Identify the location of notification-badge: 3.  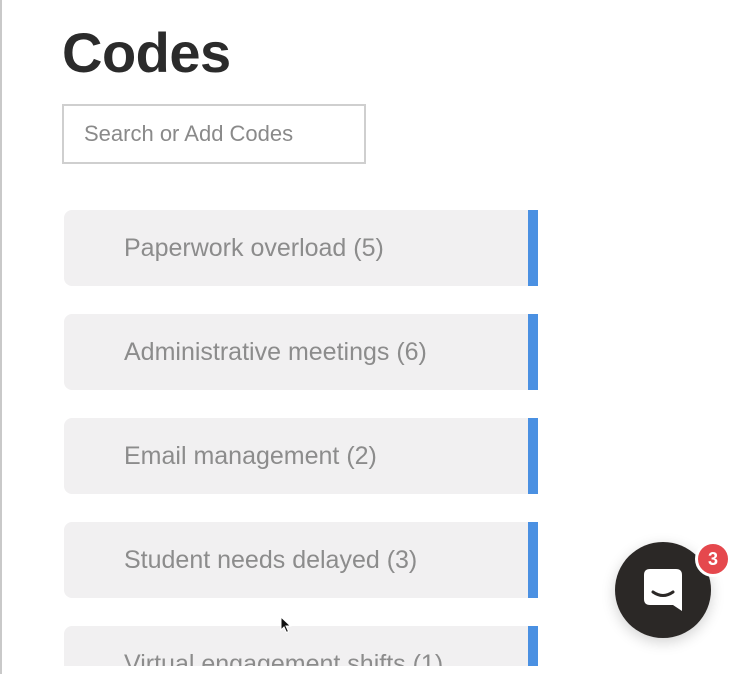
(713, 559).